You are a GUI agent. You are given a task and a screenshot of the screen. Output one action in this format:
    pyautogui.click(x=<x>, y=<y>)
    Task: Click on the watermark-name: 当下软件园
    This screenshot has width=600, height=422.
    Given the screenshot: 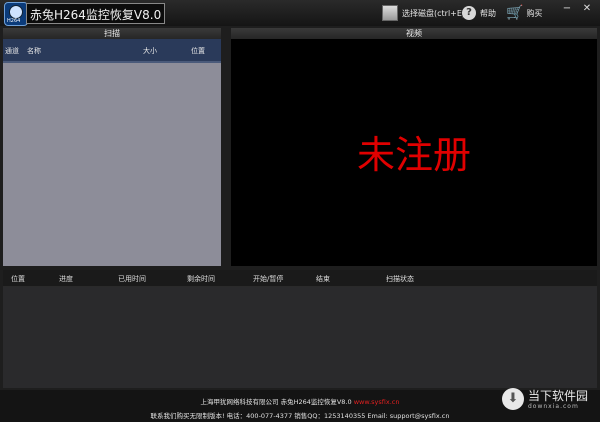 What is the action you would take?
    pyautogui.click(x=557, y=395)
    